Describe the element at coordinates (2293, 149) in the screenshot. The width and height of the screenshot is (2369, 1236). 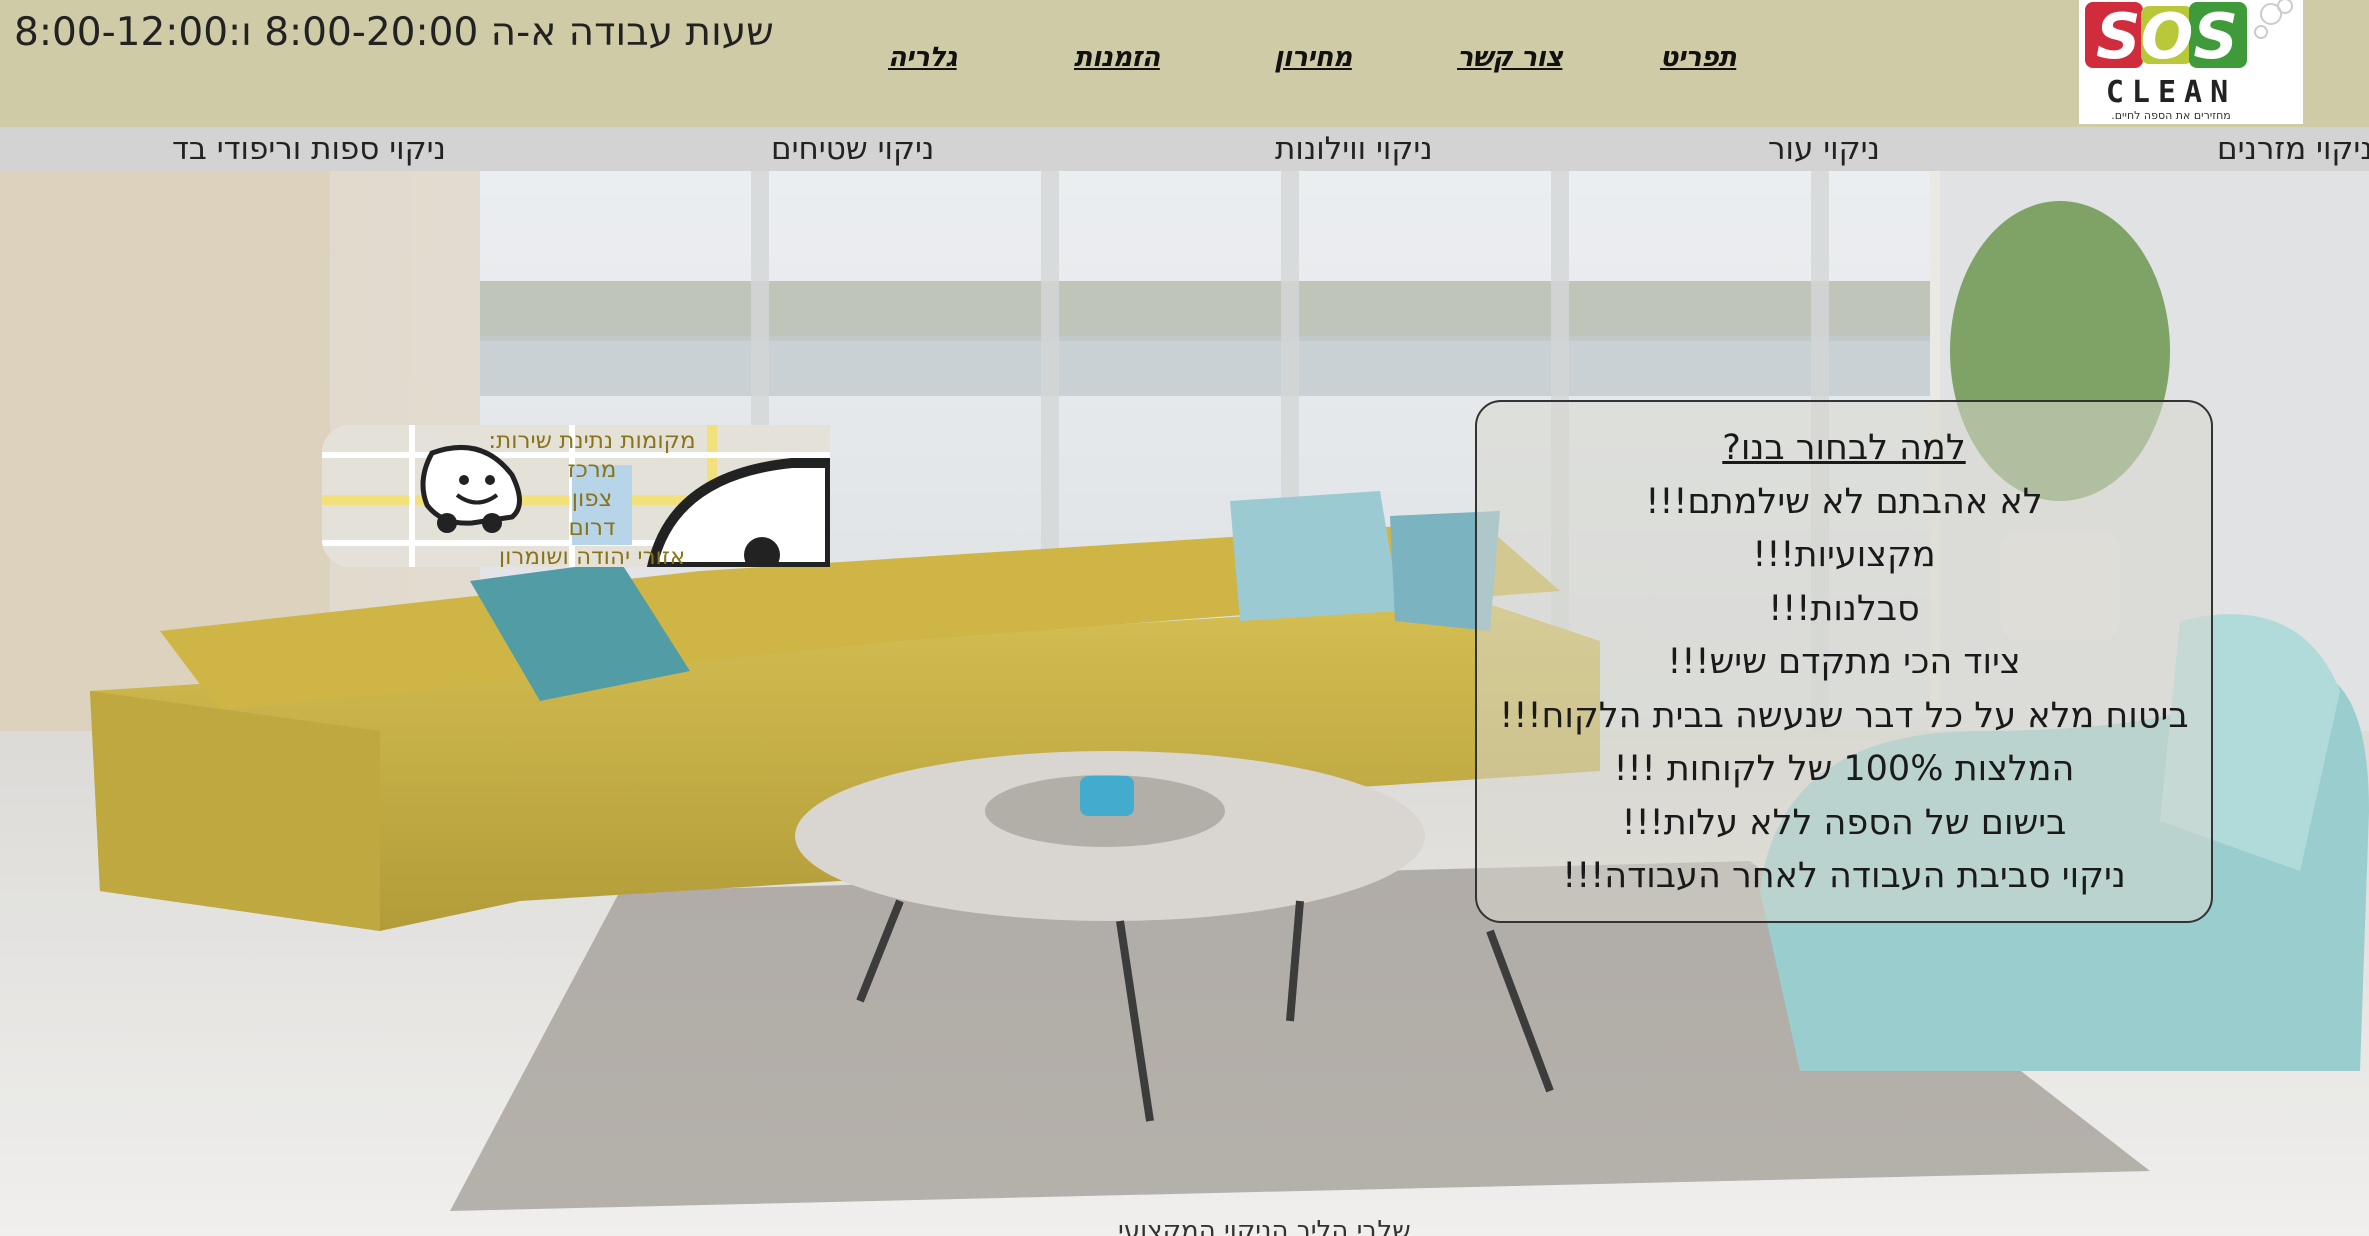
I see `service-mattress: ניקוי מזרנים` at that location.